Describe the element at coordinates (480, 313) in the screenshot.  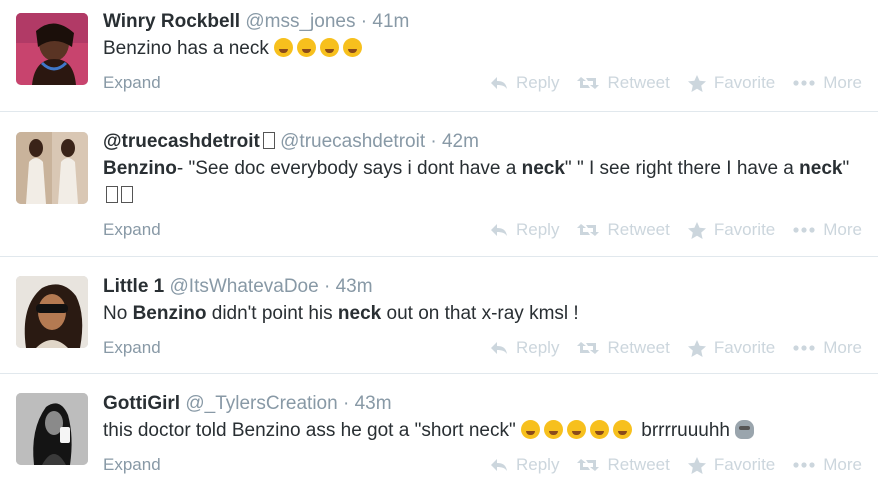
I see `tweet-text-part: out on that x-ray kmsl !` at that location.